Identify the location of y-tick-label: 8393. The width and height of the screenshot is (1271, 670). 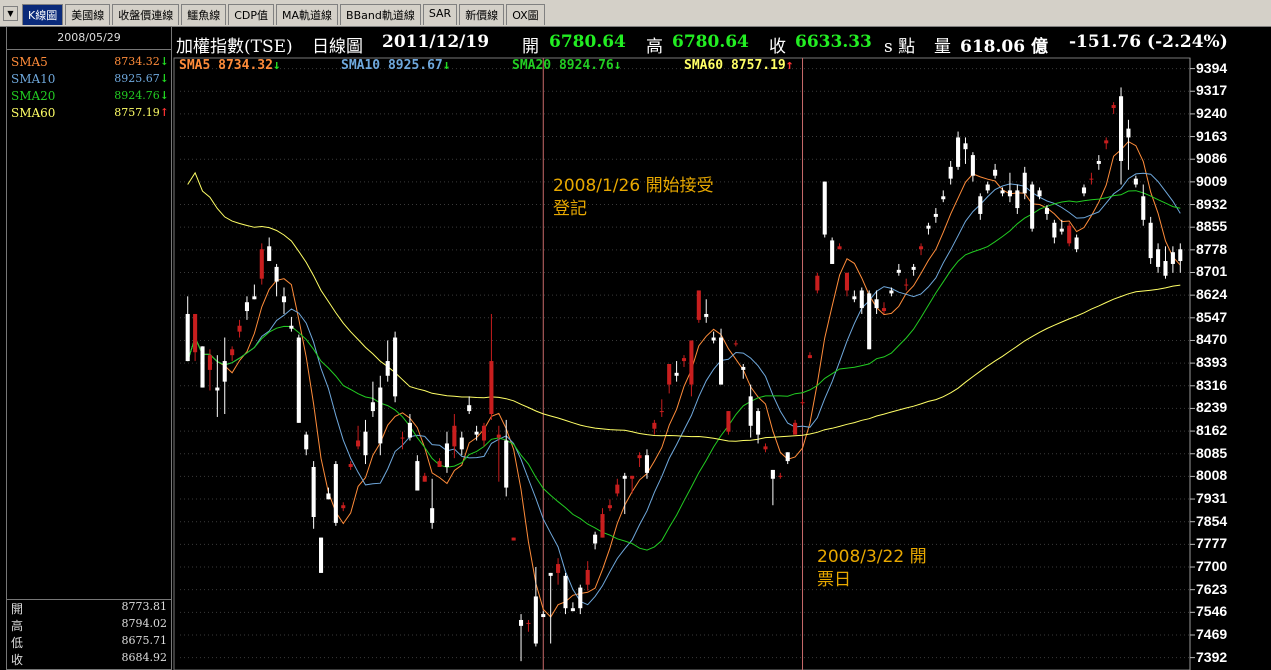
(1212, 362).